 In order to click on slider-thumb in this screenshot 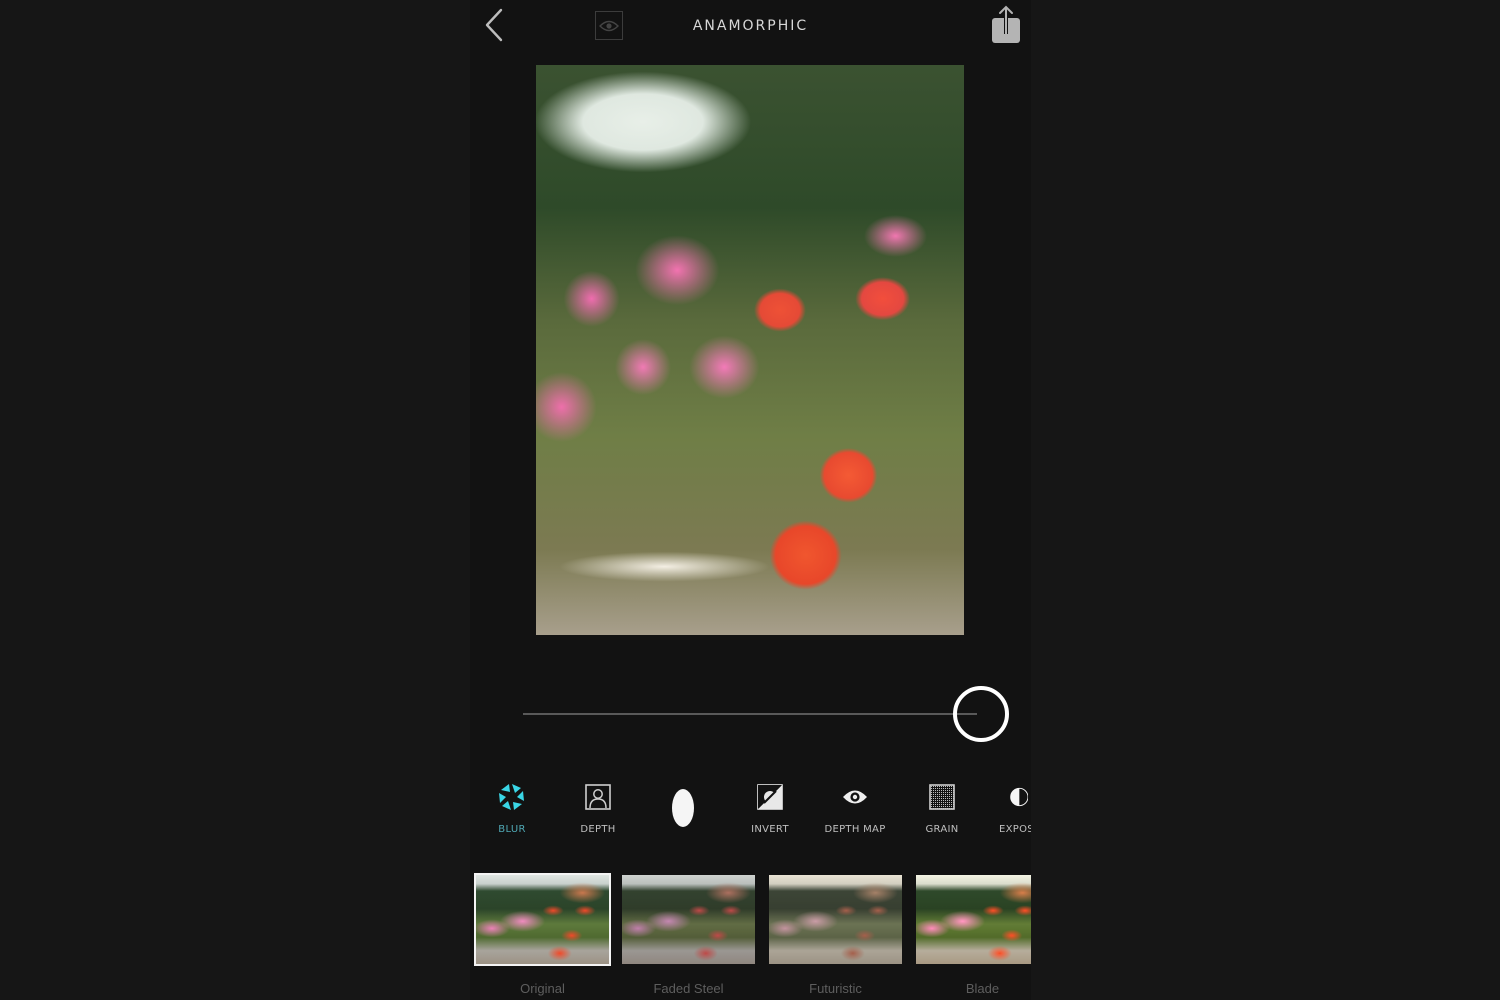, I will do `click(981, 714)`.